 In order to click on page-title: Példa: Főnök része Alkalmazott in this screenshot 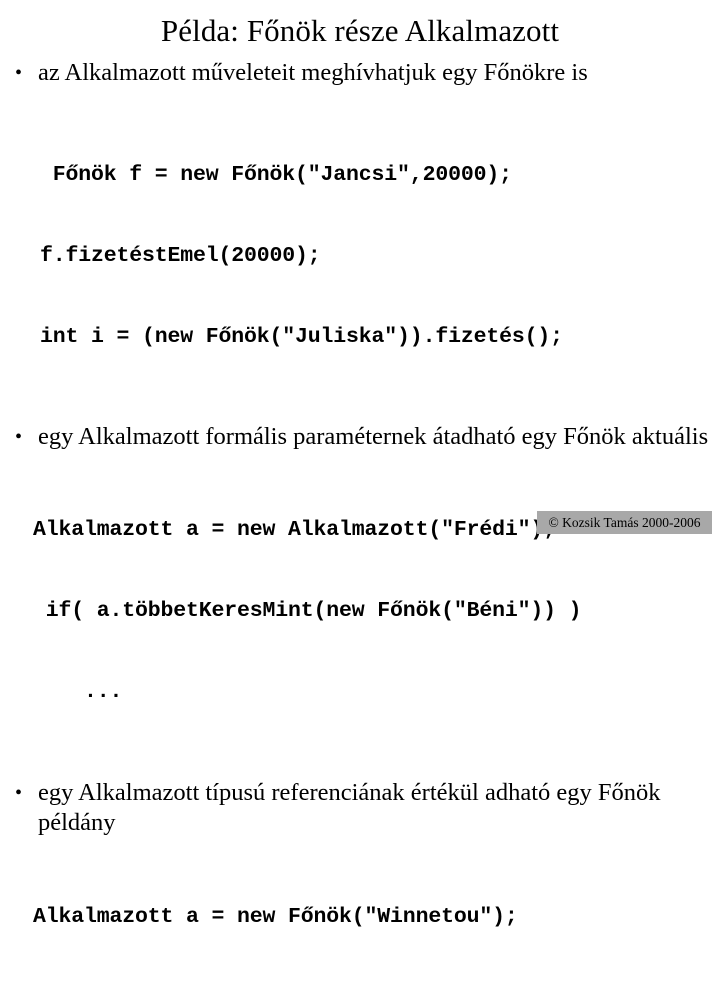, I will do `click(360, 30)`.